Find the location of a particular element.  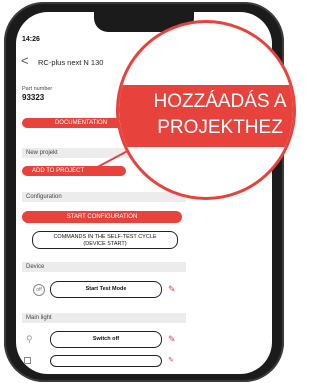

section-device: Device is located at coordinates (104, 267).